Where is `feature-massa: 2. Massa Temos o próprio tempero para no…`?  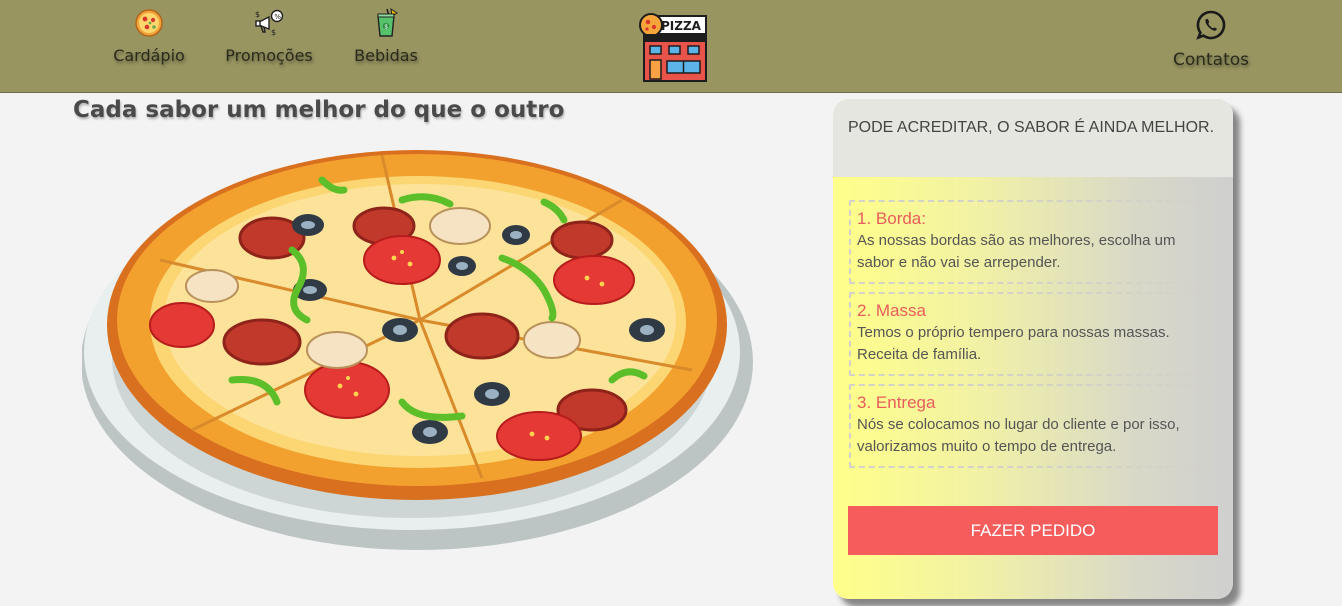 feature-massa: 2. Massa Temos o próprio tempero para no… is located at coordinates (1030, 334).